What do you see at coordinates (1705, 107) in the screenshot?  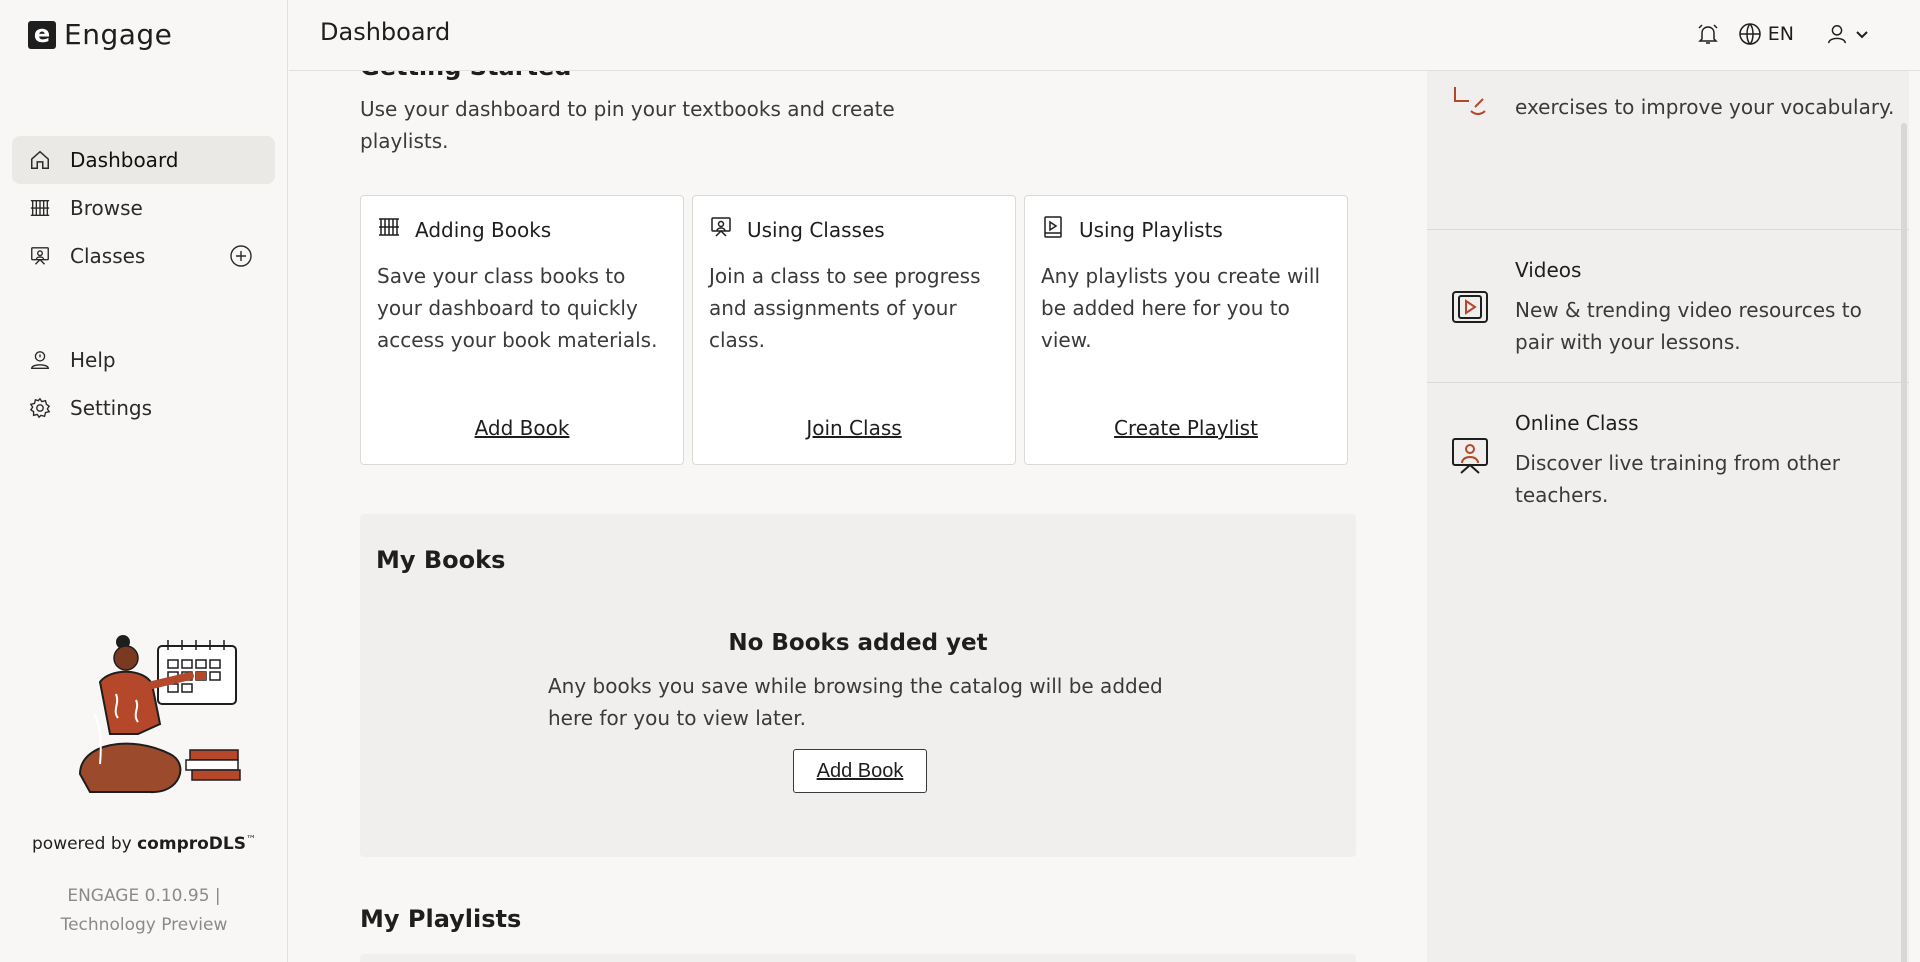 I see `resource-description: exercises to improve your vocabulary.` at bounding box center [1705, 107].